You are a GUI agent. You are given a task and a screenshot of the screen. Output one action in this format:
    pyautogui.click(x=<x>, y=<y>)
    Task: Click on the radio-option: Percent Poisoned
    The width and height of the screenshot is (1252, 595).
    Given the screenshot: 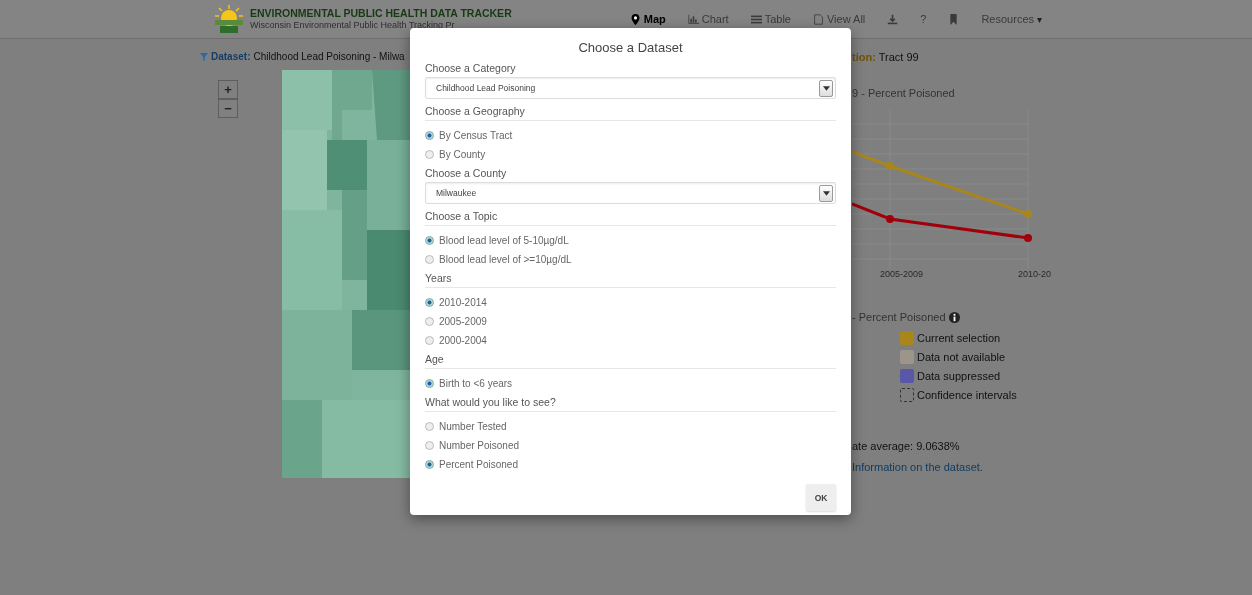 What is the action you would take?
    pyautogui.click(x=630, y=464)
    